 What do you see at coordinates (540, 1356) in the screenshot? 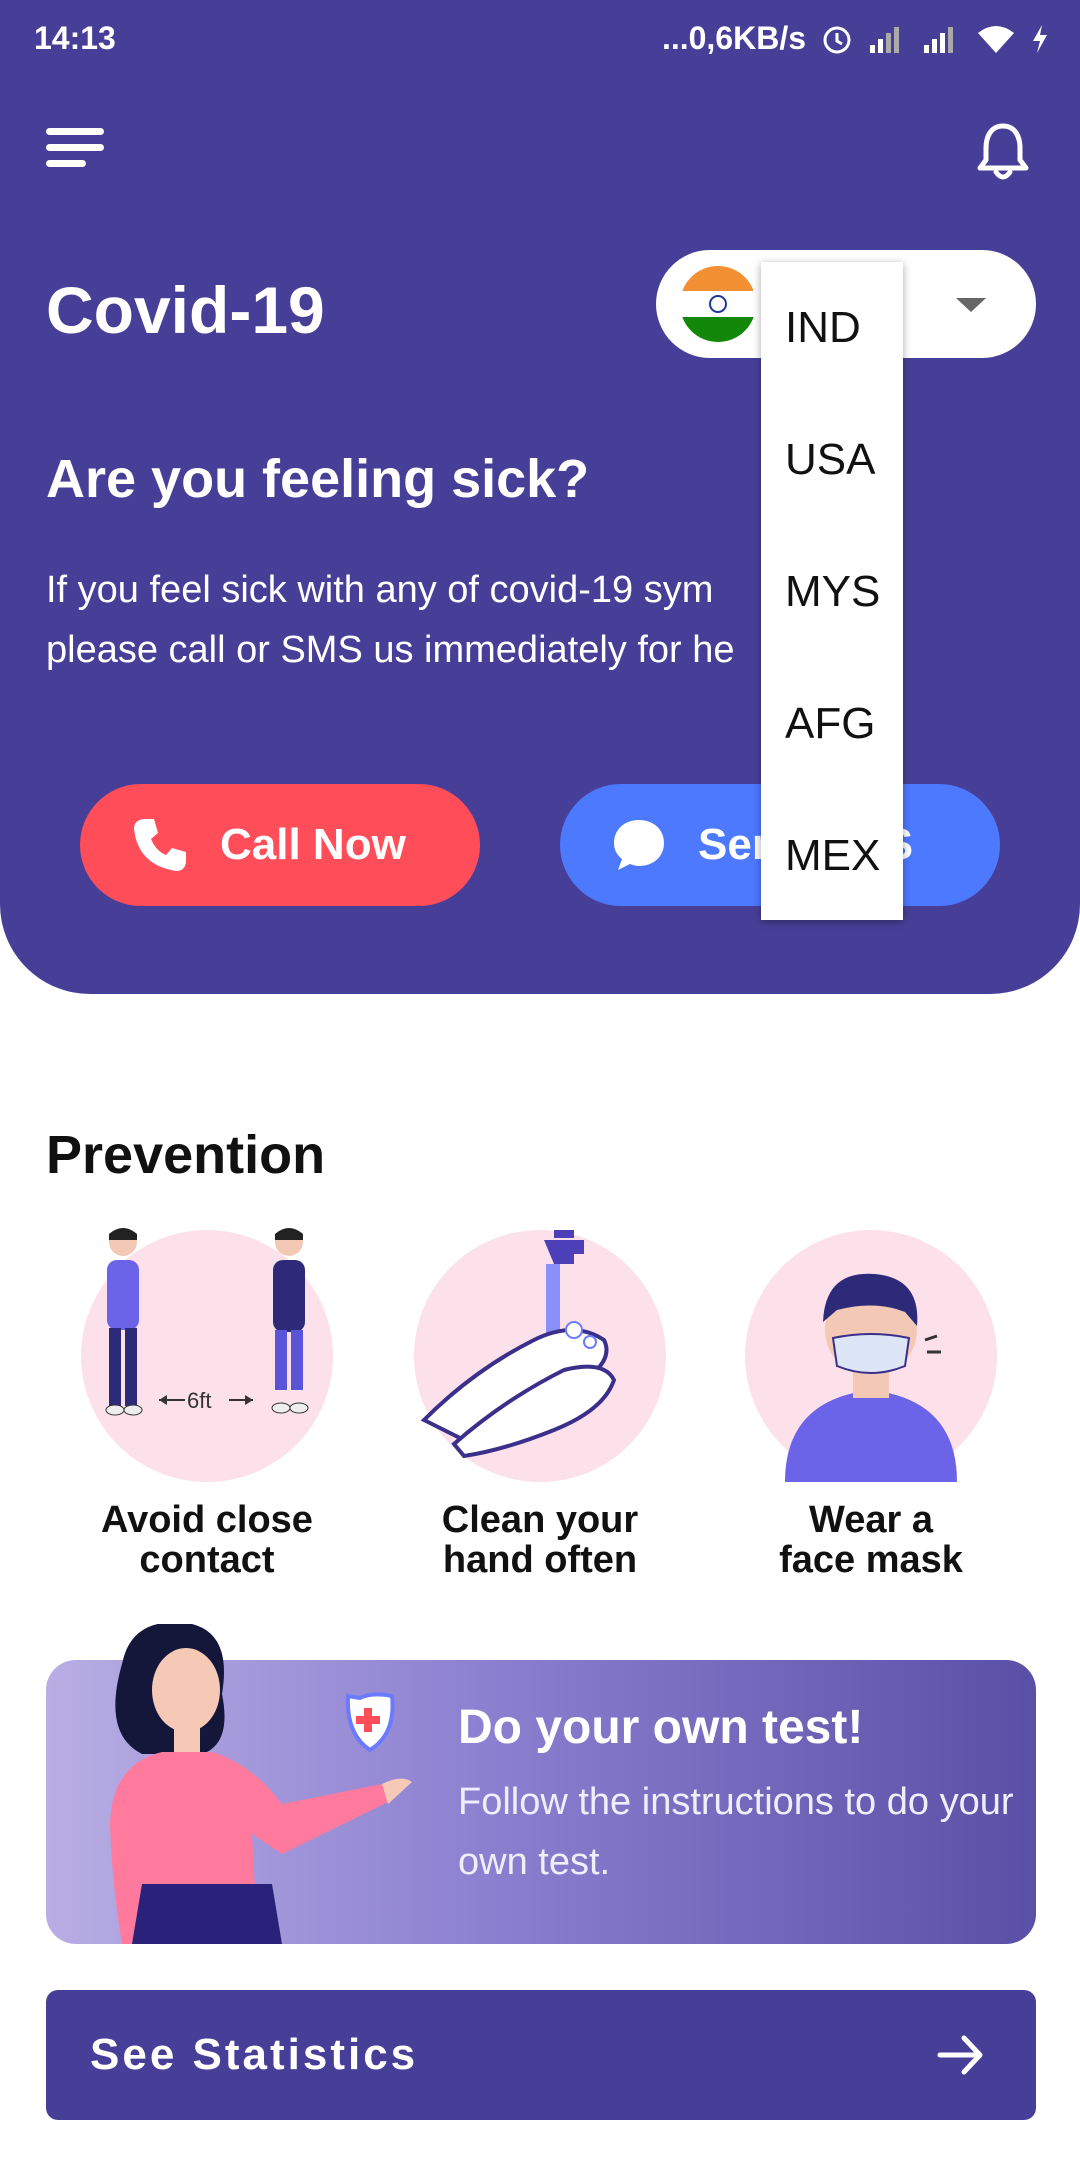
I see `washing-hands-illustration` at bounding box center [540, 1356].